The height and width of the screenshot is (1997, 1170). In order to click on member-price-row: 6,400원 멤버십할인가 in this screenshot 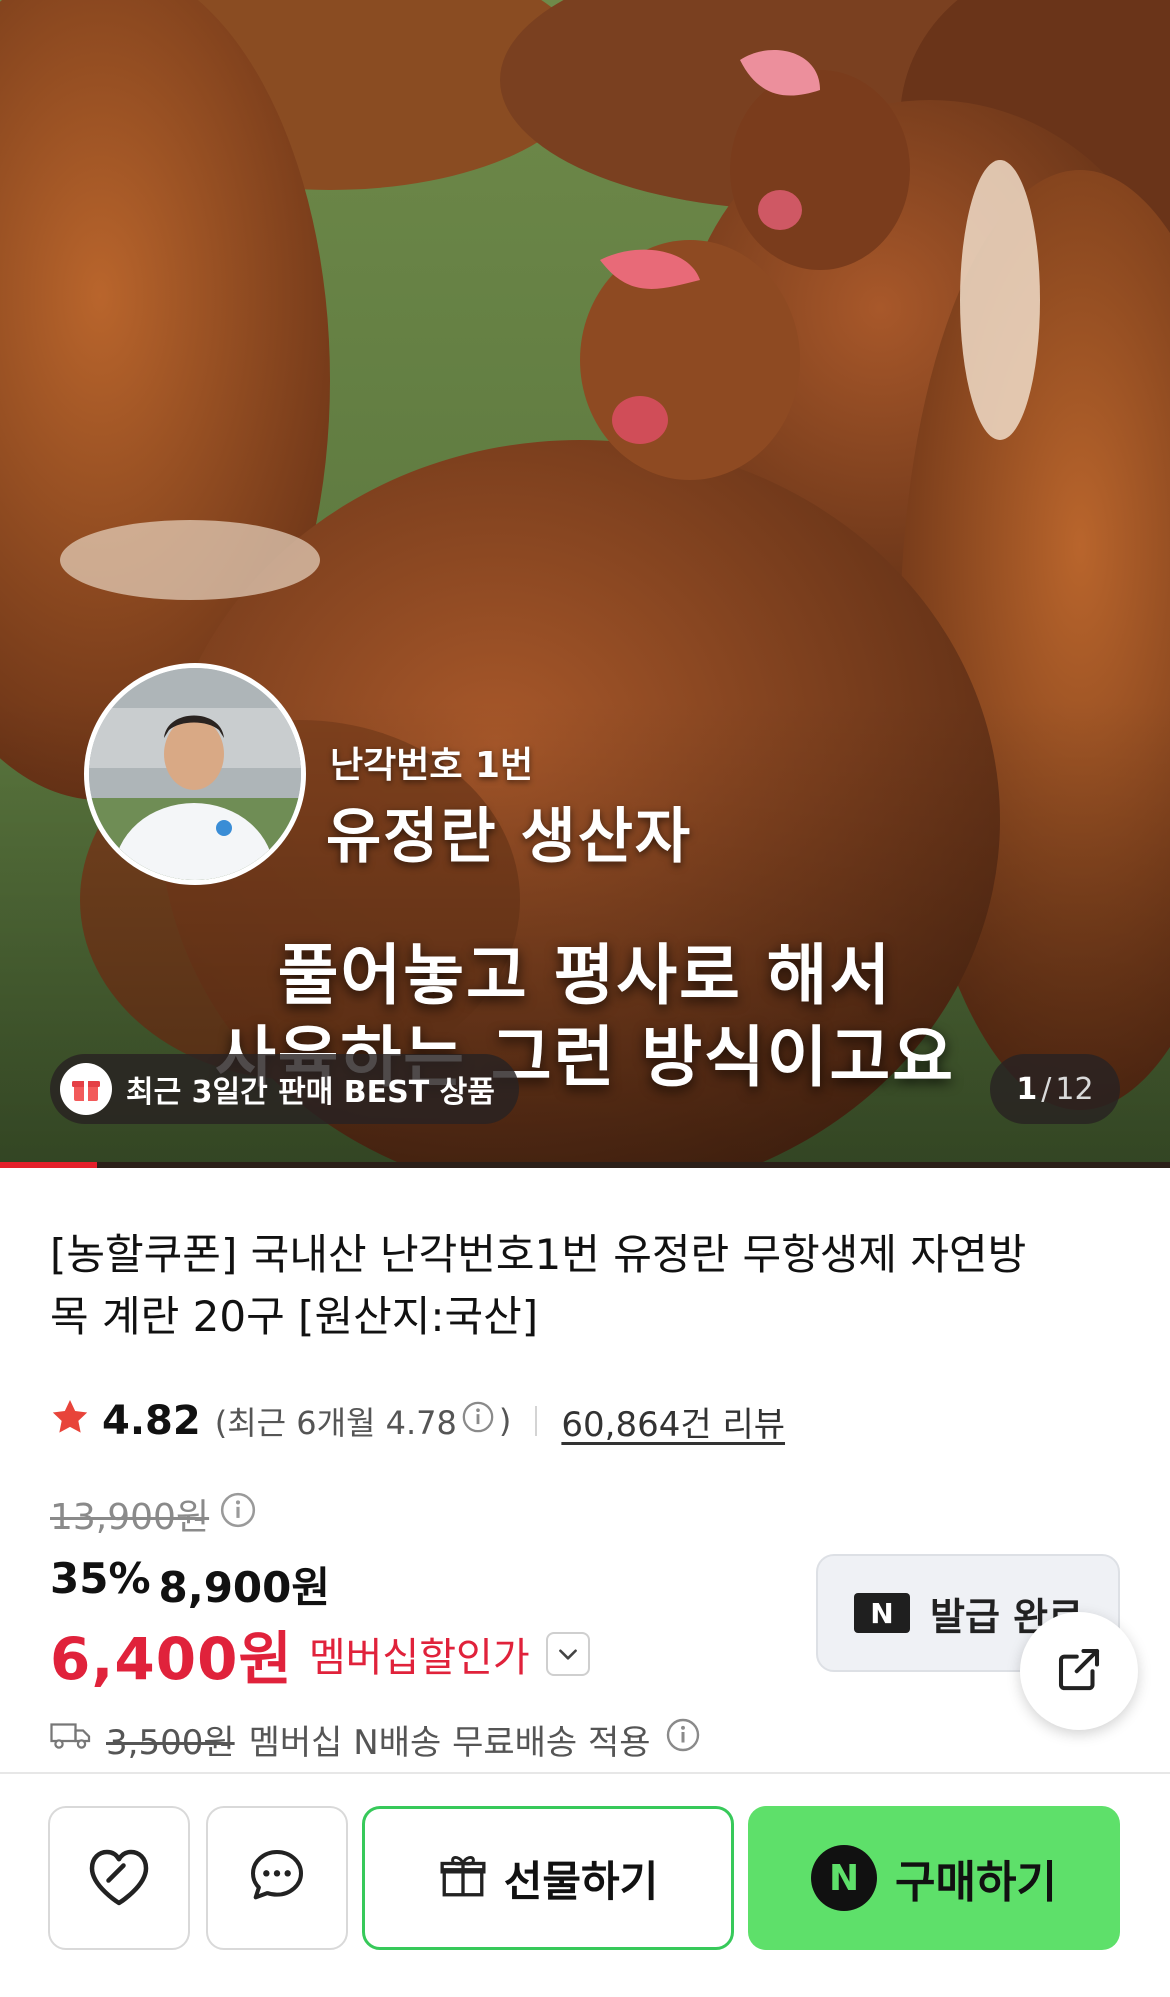, I will do `click(320, 1654)`.